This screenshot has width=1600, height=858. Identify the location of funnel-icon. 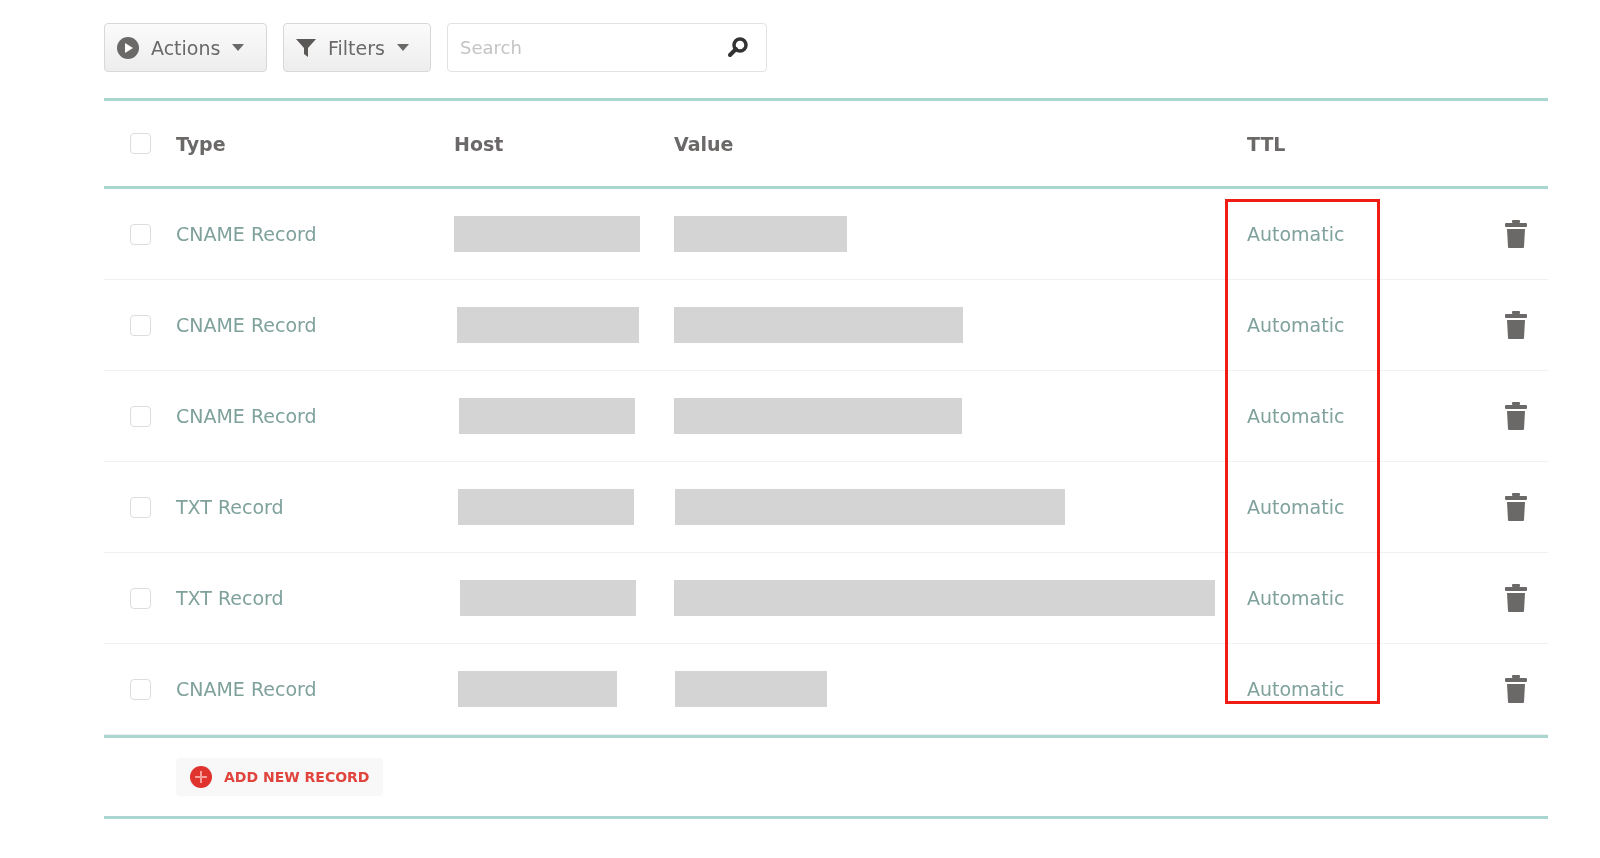
(306, 47).